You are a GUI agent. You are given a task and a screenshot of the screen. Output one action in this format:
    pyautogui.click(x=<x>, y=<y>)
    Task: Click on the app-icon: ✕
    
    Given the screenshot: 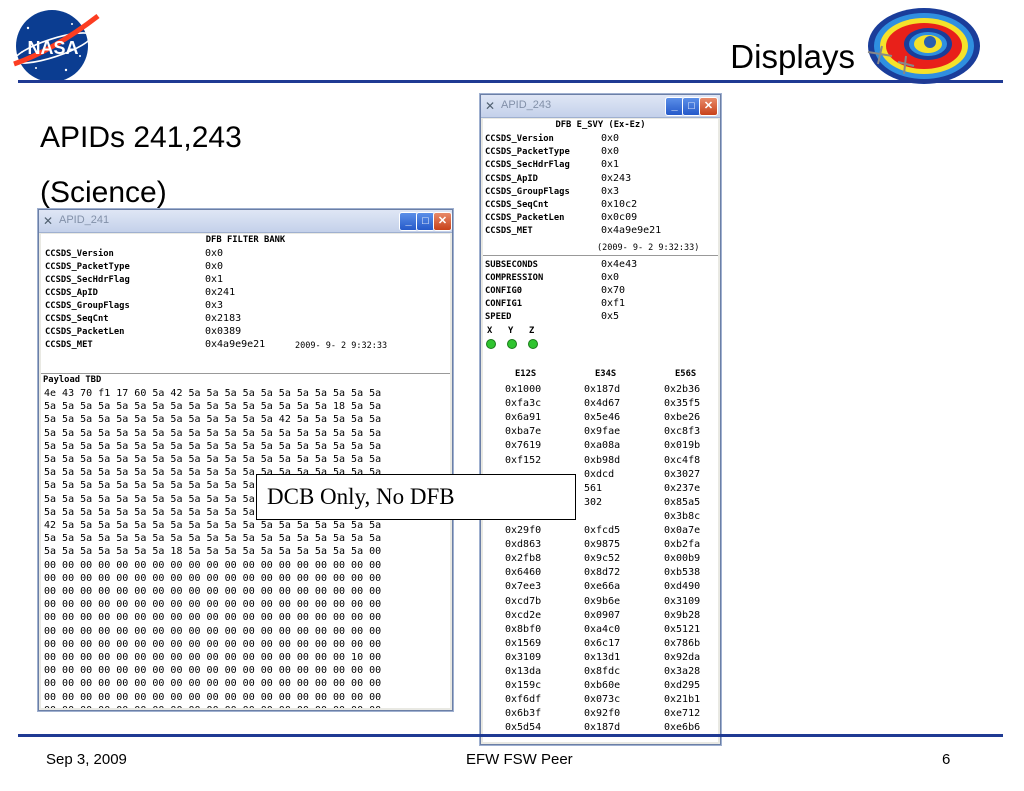 What is the action you would take?
    pyautogui.click(x=490, y=106)
    